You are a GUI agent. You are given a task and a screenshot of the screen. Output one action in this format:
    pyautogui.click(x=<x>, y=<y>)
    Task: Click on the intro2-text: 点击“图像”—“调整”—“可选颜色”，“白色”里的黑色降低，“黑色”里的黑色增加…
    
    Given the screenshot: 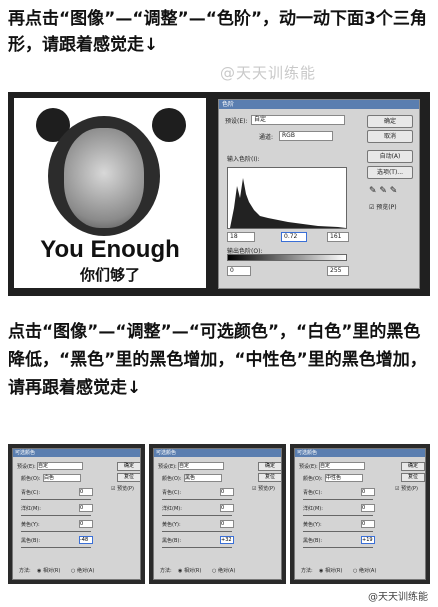 What is the action you would take?
    pyautogui.click(x=217, y=360)
    